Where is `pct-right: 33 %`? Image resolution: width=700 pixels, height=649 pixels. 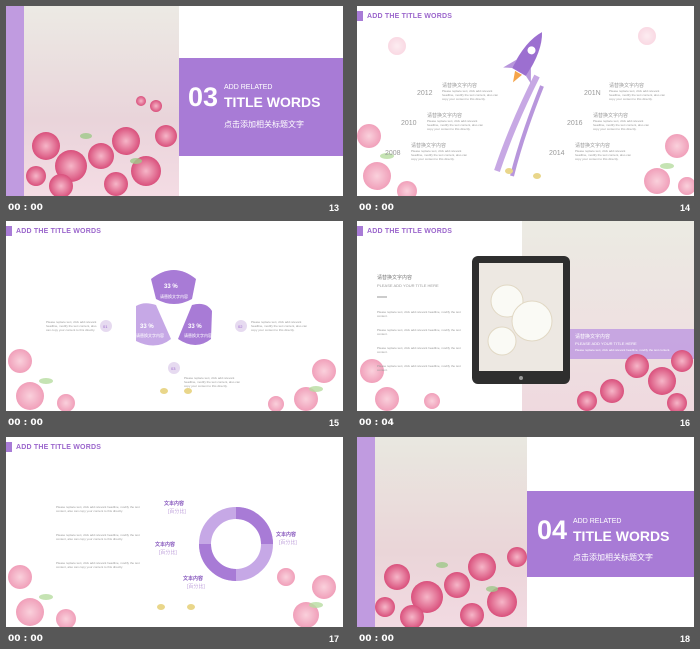 pct-right: 33 % is located at coordinates (195, 327).